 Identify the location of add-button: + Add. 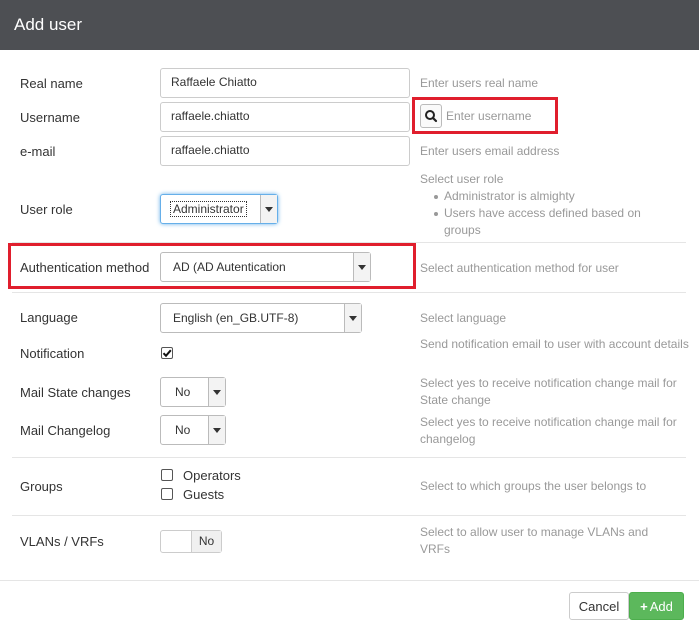
(656, 606).